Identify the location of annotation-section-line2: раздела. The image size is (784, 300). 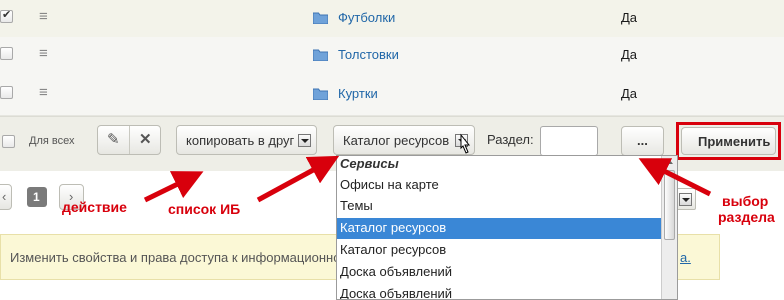
(746, 217).